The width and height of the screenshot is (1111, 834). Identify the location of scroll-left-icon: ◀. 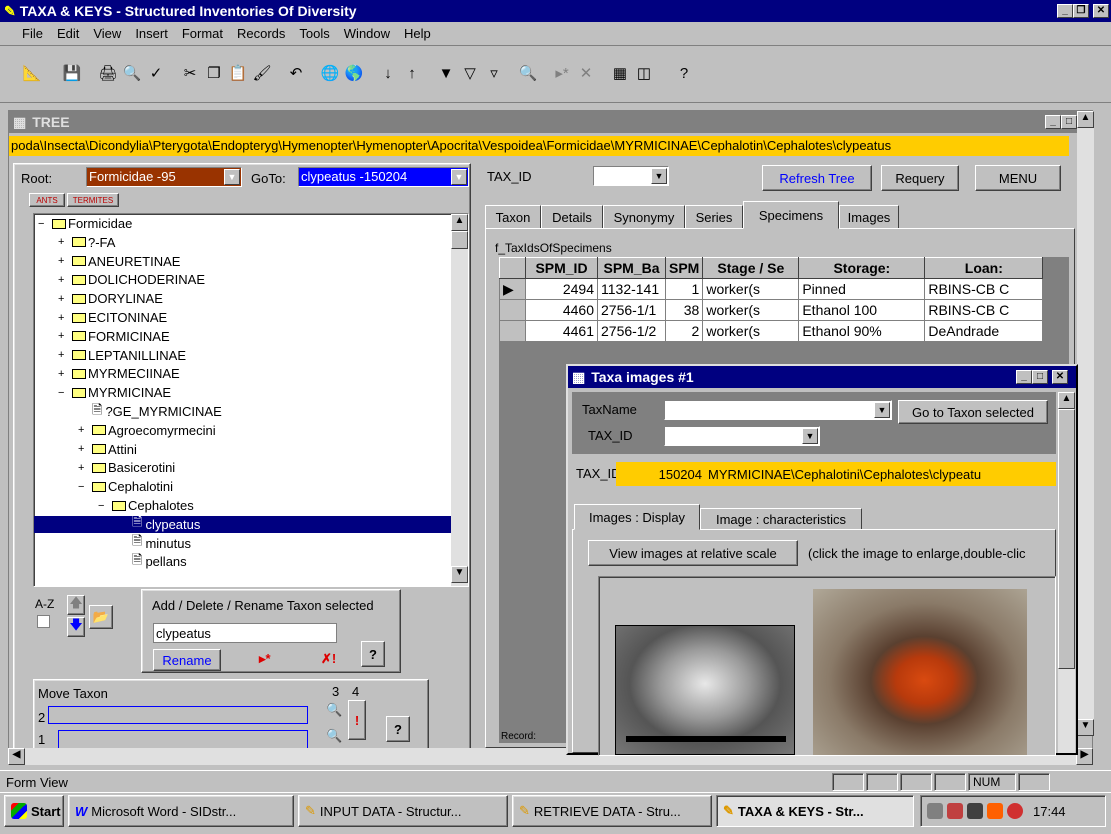
(16, 756).